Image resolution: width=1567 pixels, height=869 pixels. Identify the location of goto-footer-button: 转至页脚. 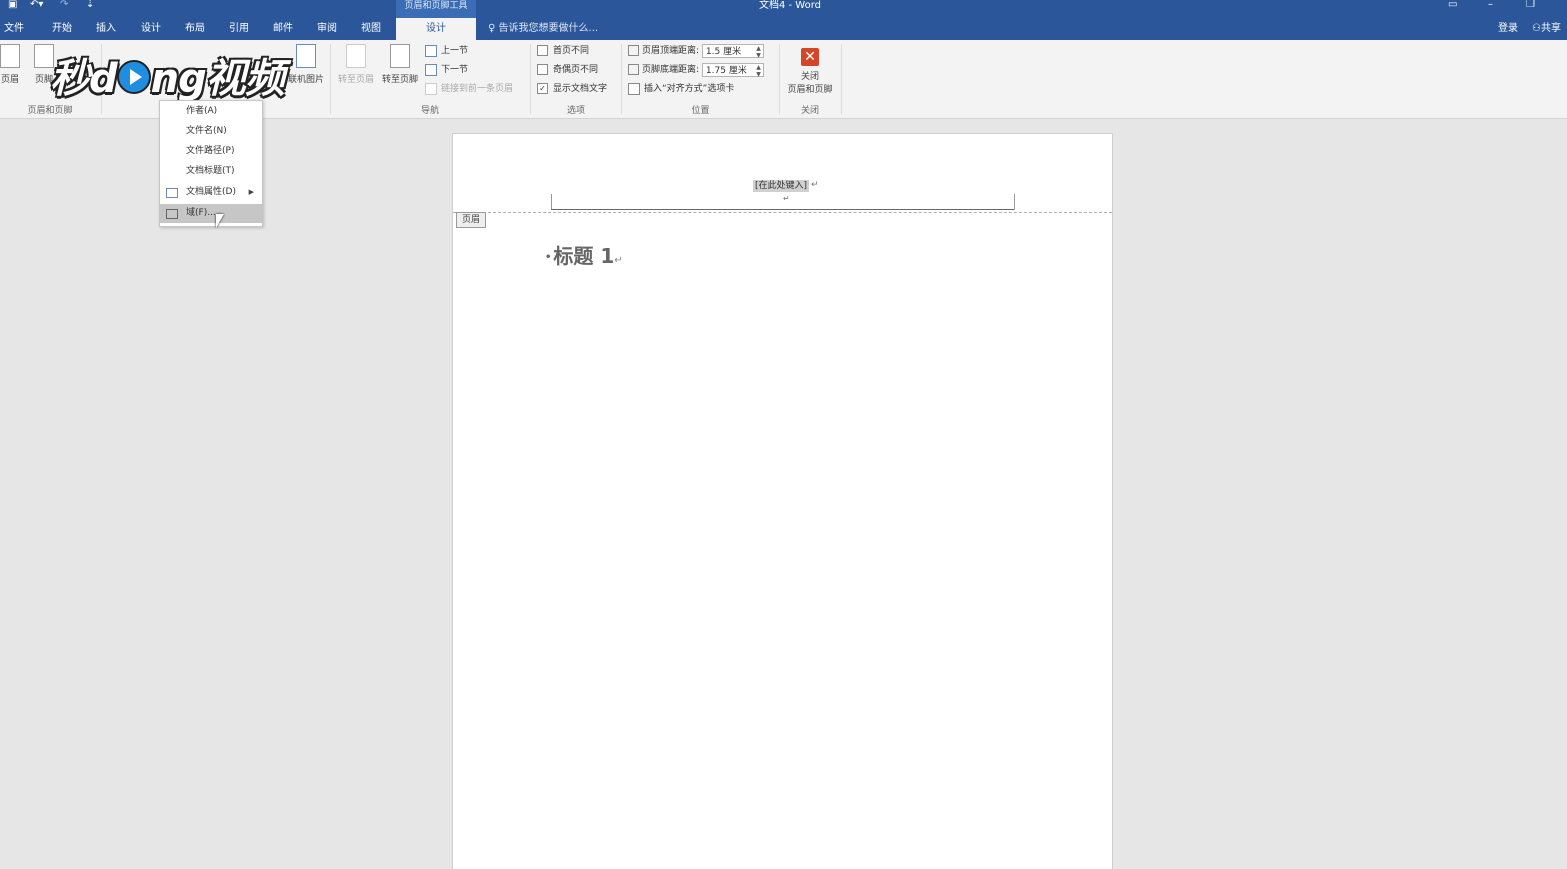
(400, 64).